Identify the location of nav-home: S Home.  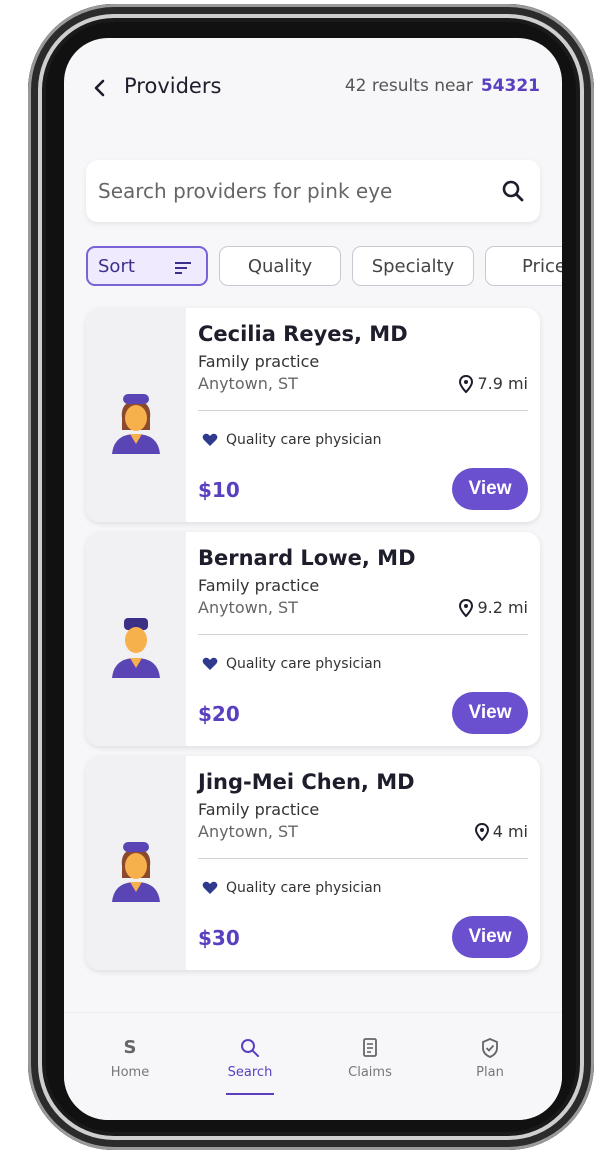
(130, 1058).